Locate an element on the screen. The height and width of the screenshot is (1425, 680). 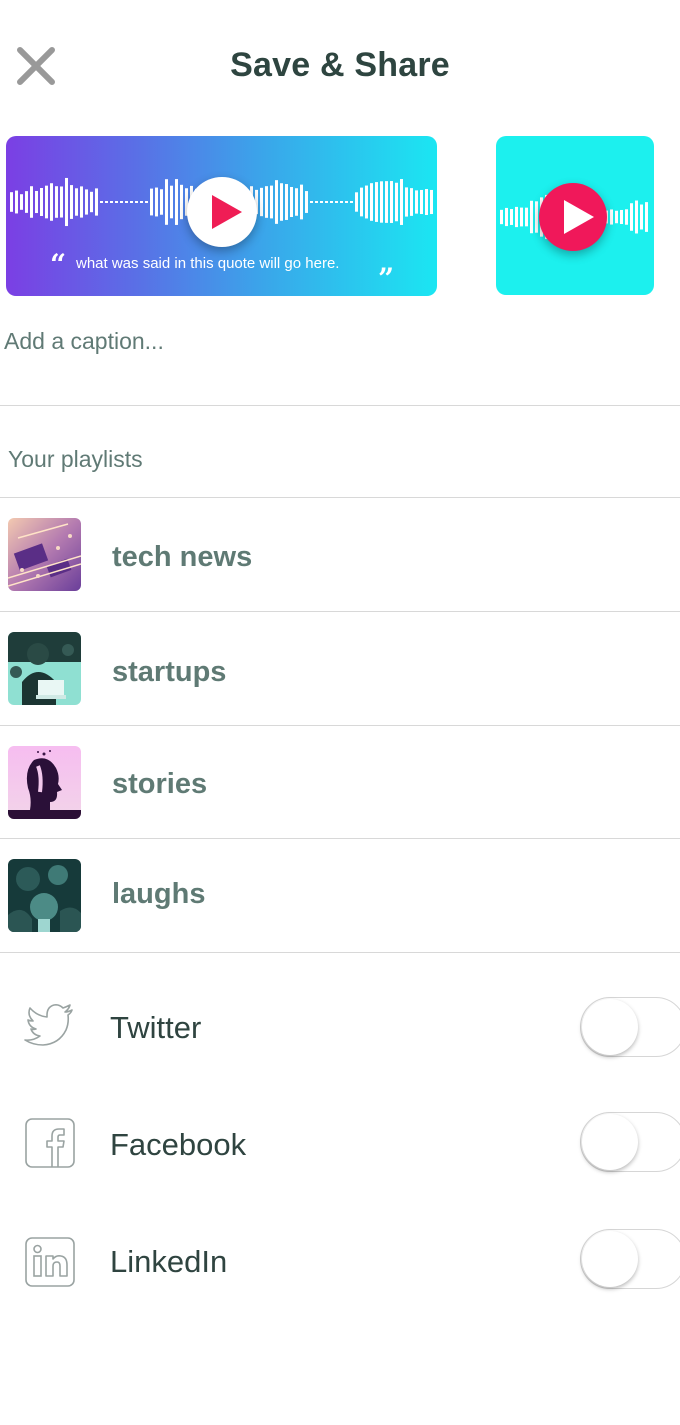
social-label: Twitter is located at coordinates (156, 1027).